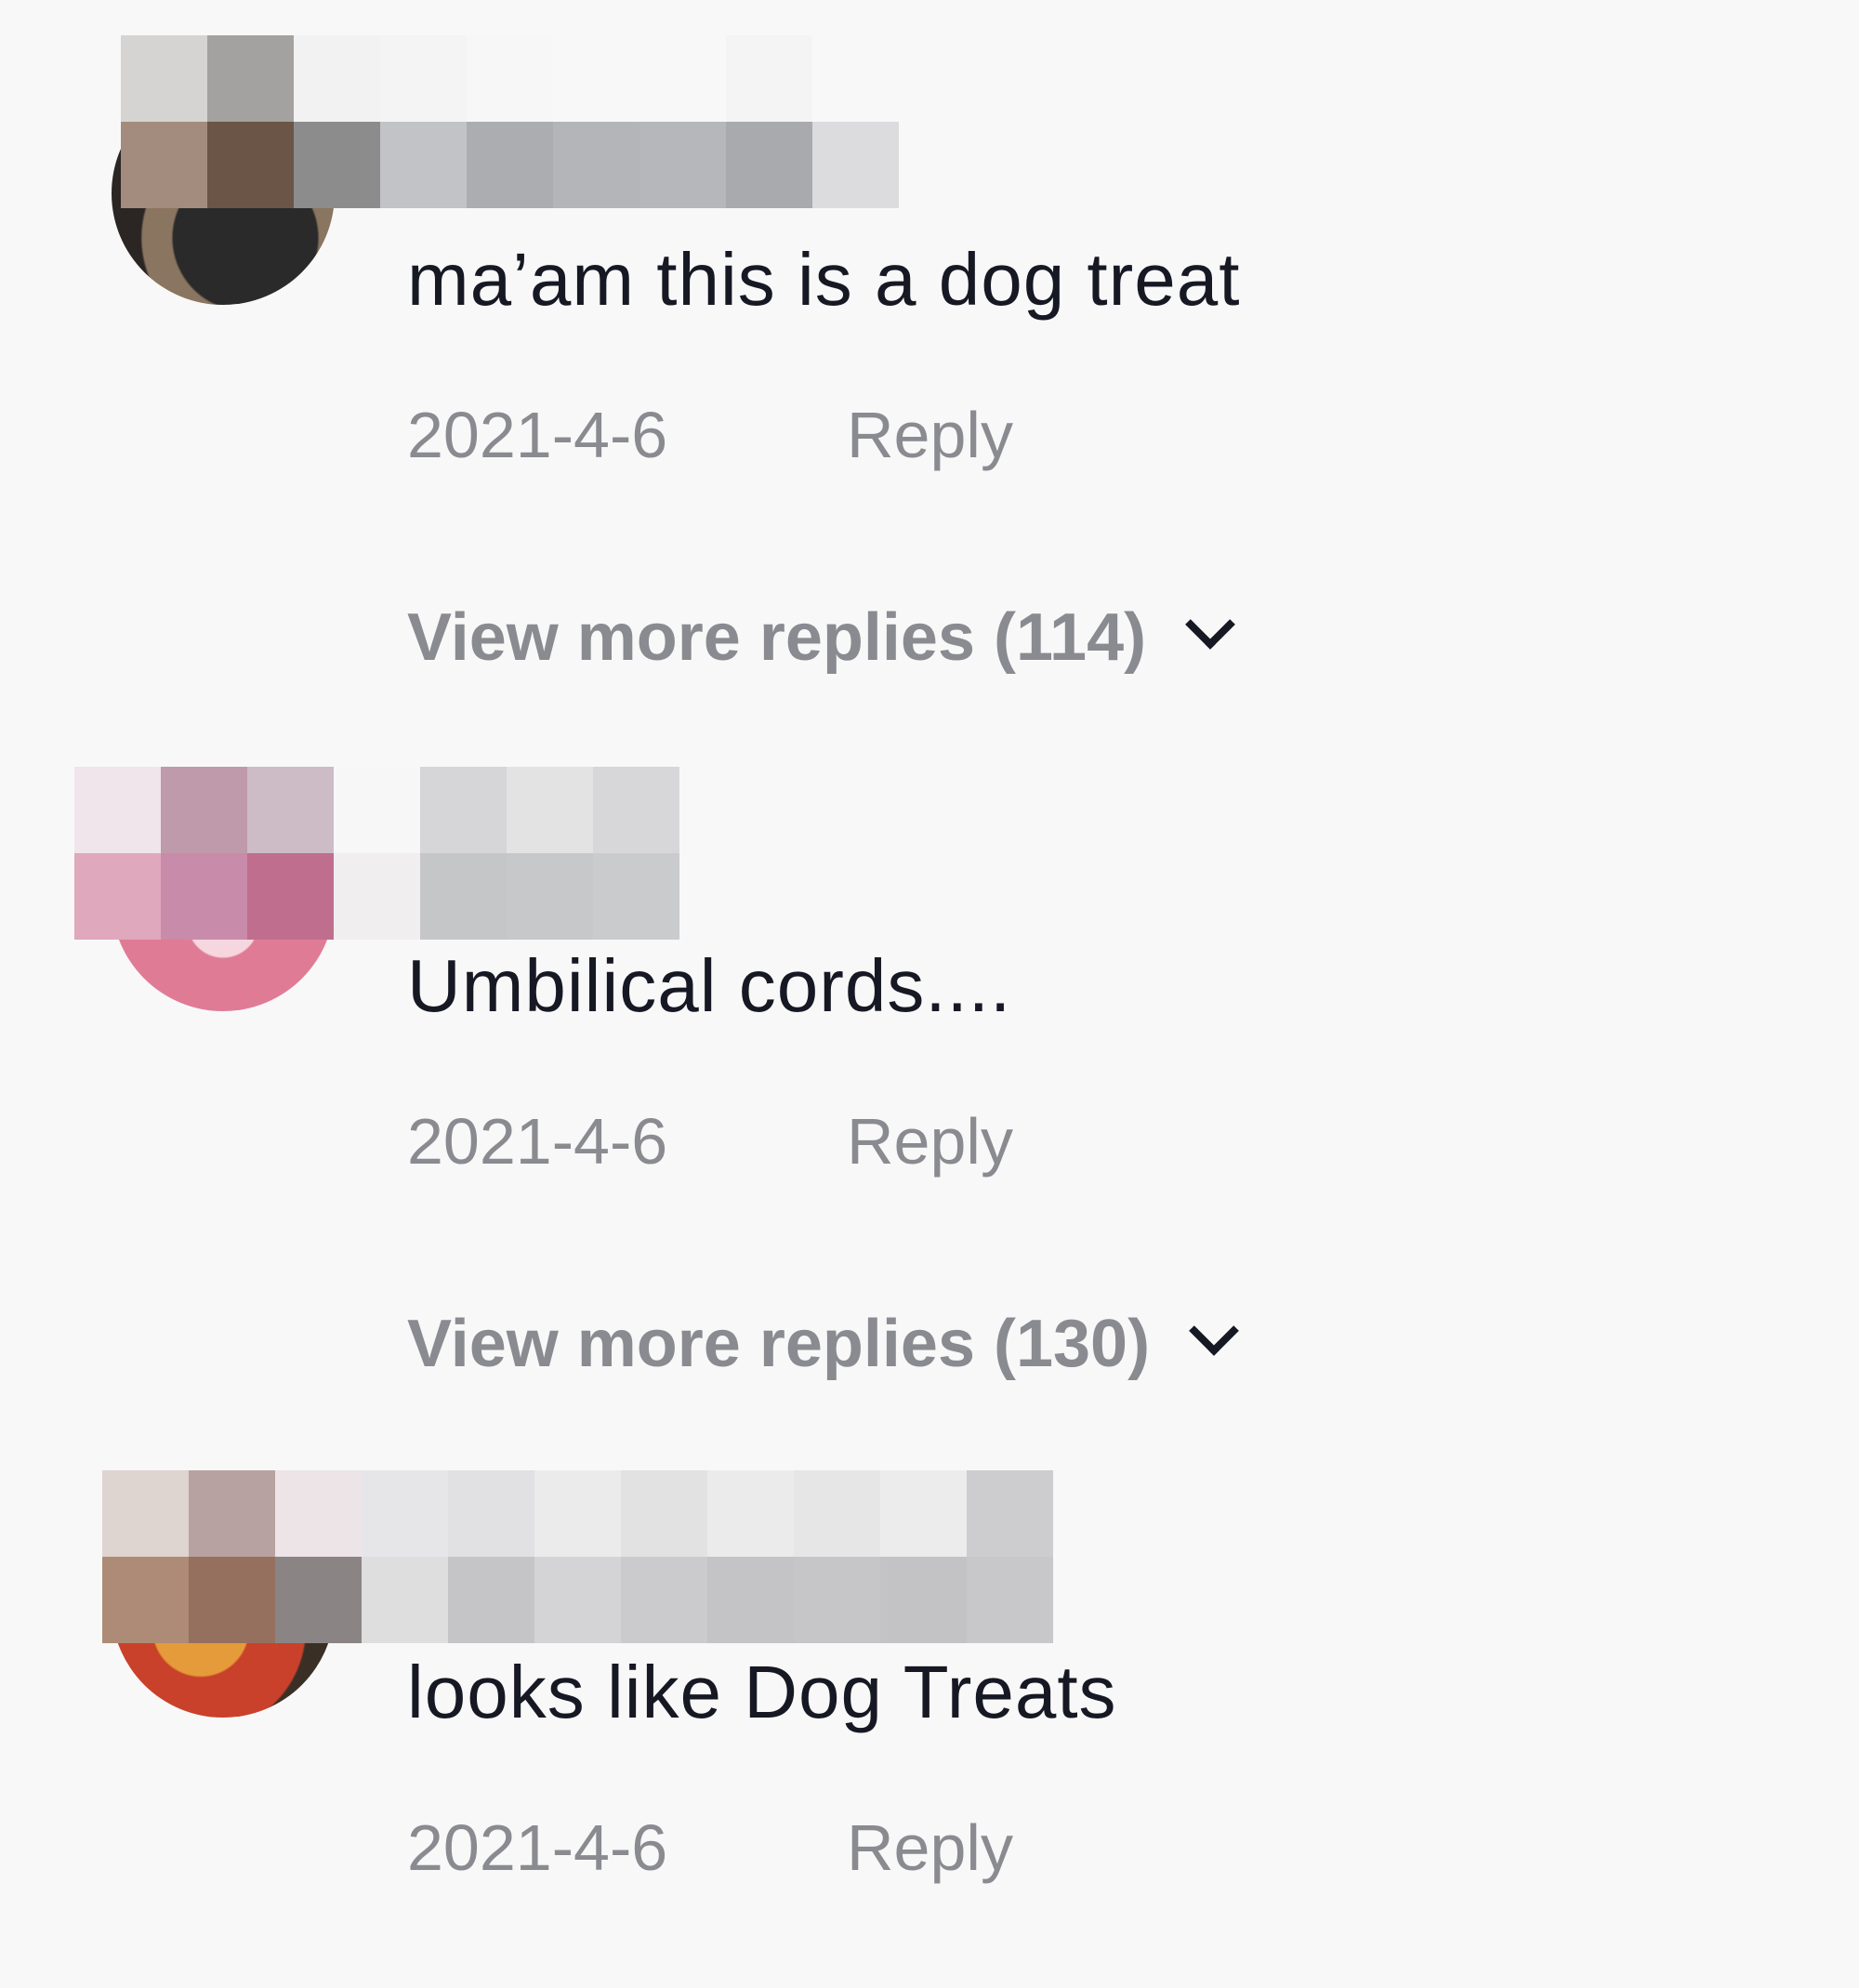  Describe the element at coordinates (777, 637) in the screenshot. I see `view-more-replies-label: View more replies (114)` at that location.